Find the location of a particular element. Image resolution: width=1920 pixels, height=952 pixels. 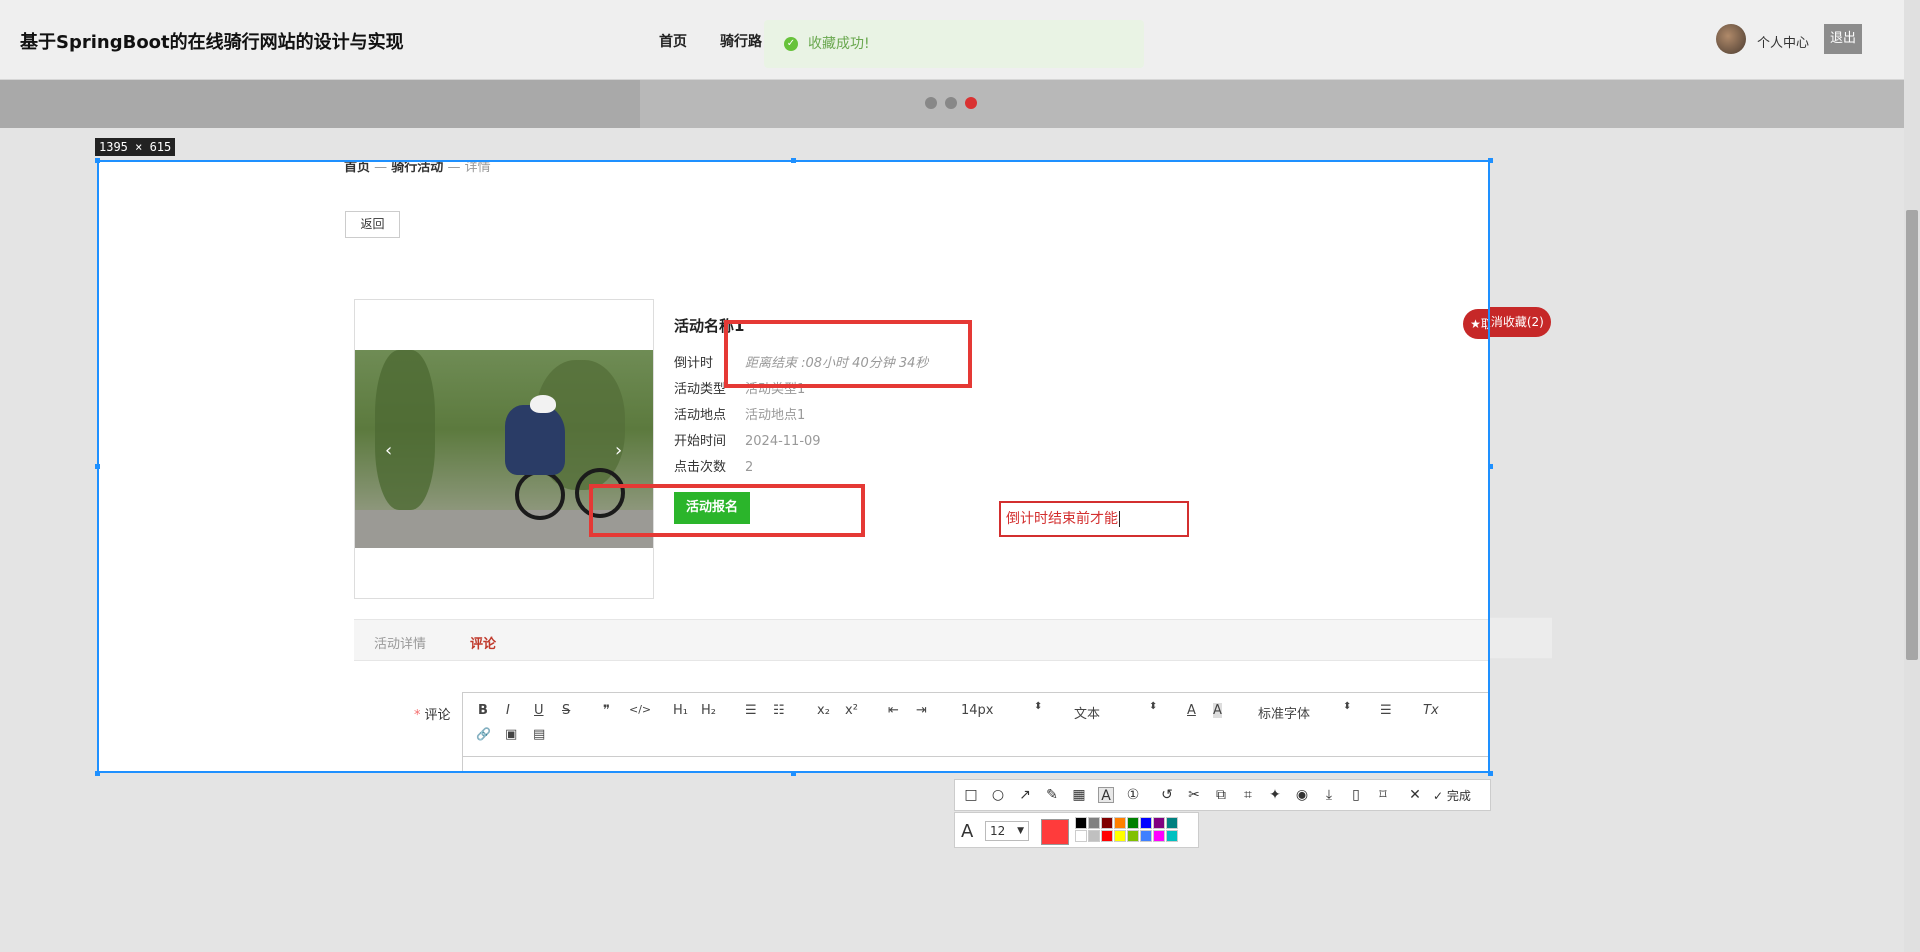

pen-icon: ✎ is located at coordinates (1052, 795).